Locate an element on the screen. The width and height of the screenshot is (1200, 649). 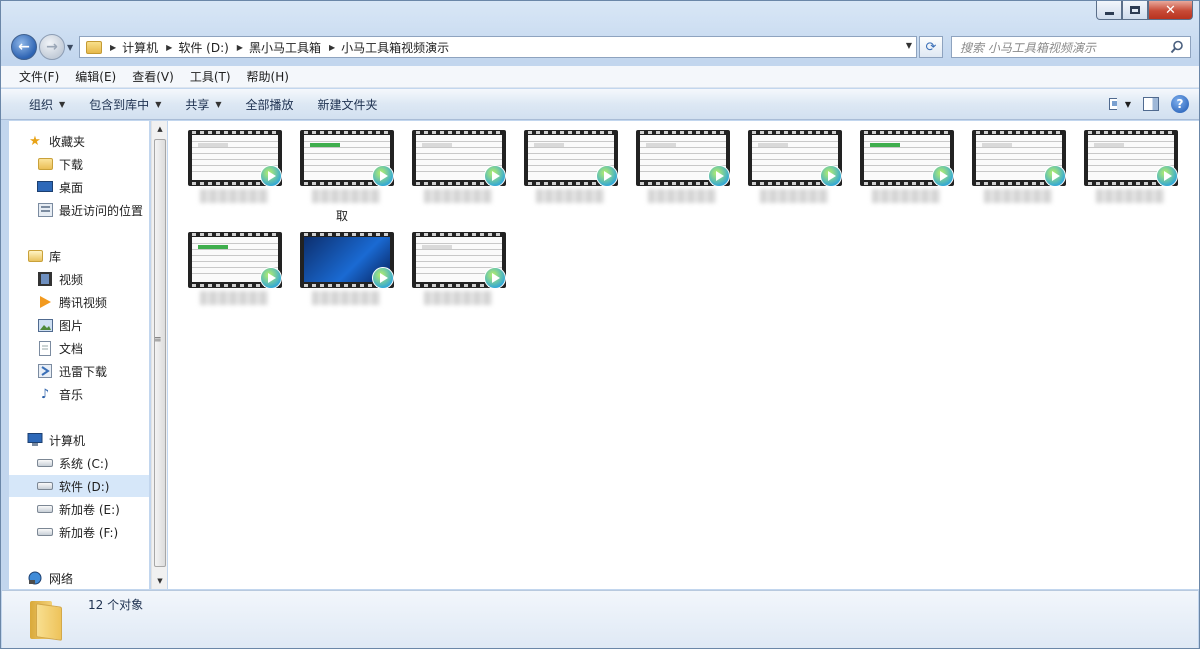
help-icon: ? is located at coordinates (1180, 104).